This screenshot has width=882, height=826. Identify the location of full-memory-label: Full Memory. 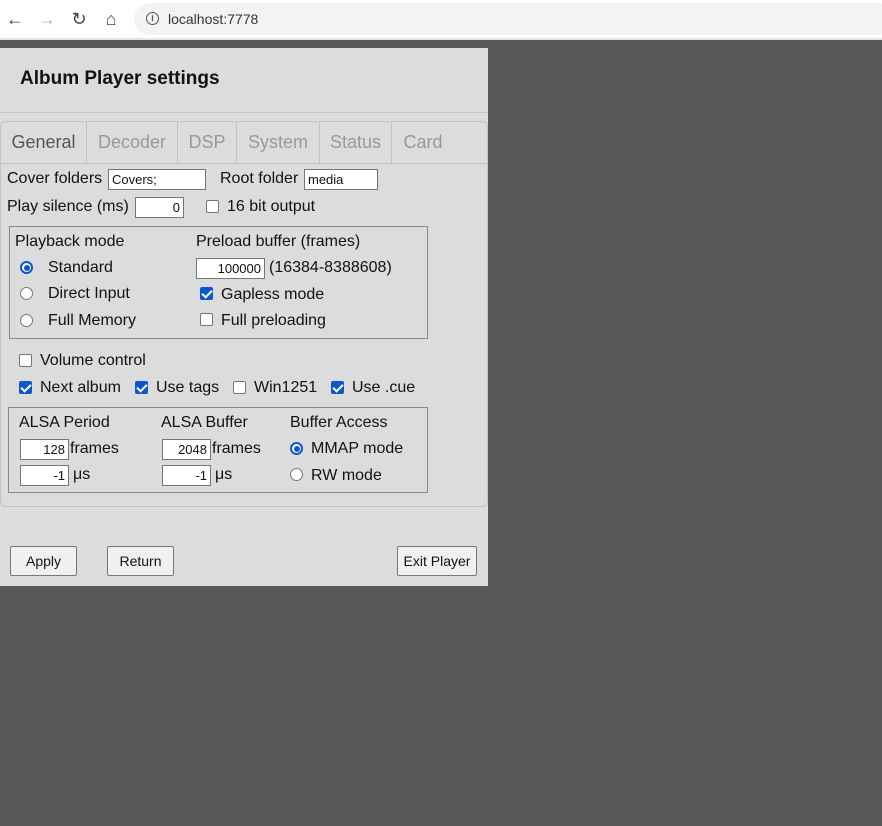
(92, 320).